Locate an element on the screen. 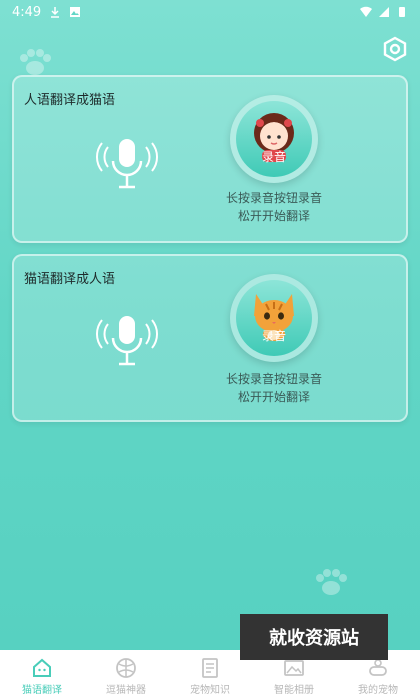 This screenshot has height=700, width=420. hexagon-settings-icon is located at coordinates (395, 49).